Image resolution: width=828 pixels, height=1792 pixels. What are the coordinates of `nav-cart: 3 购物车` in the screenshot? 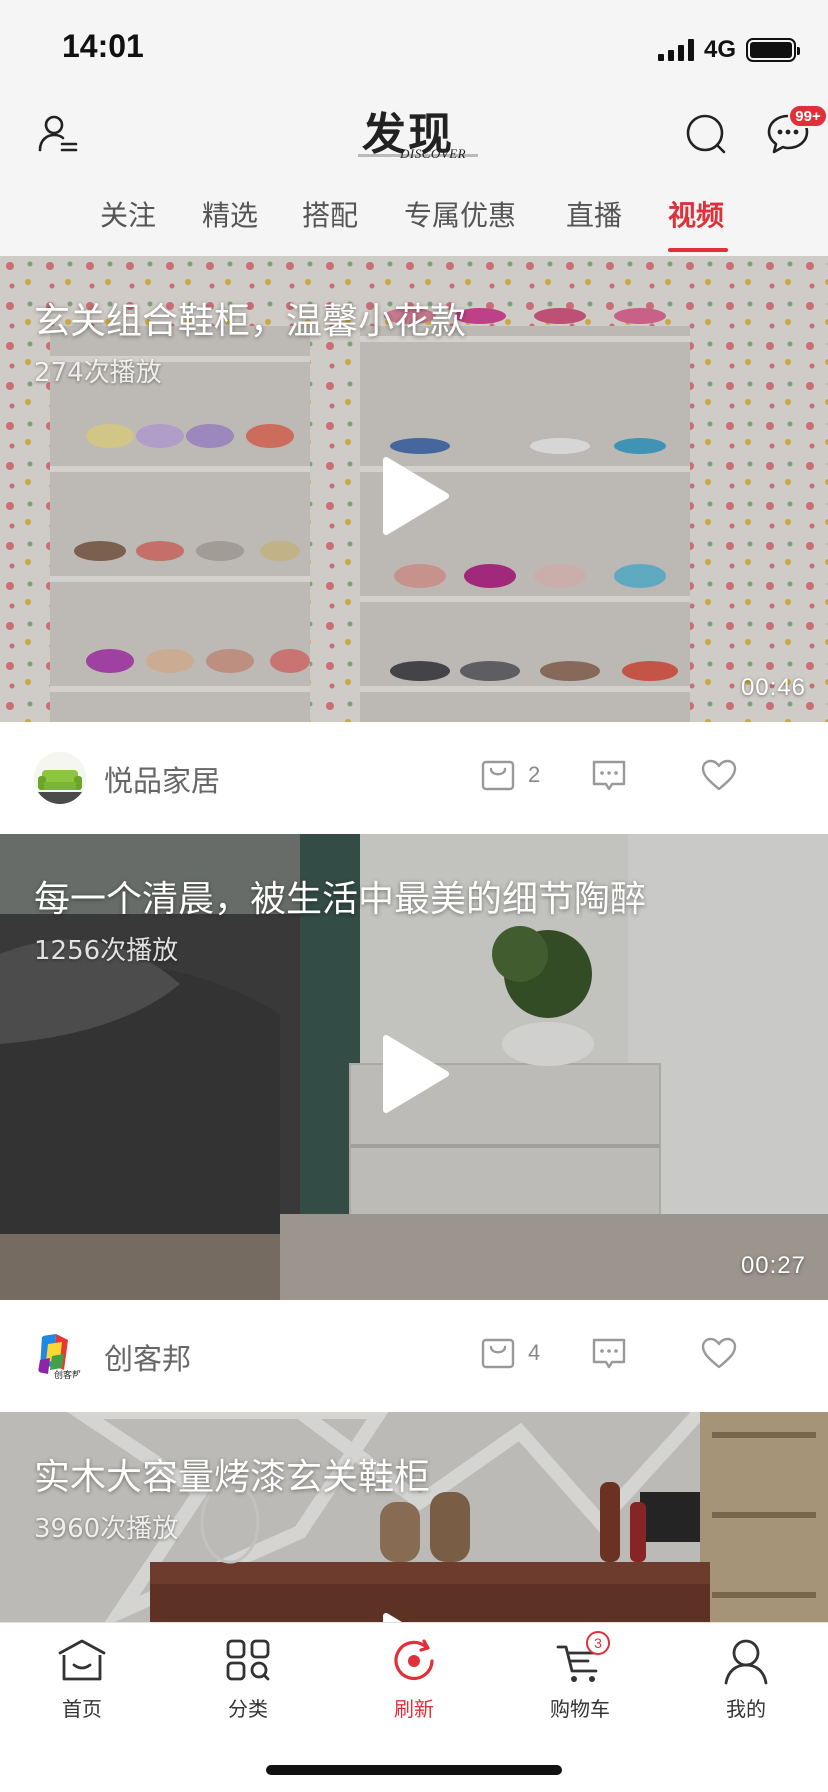 It's located at (580, 1681).